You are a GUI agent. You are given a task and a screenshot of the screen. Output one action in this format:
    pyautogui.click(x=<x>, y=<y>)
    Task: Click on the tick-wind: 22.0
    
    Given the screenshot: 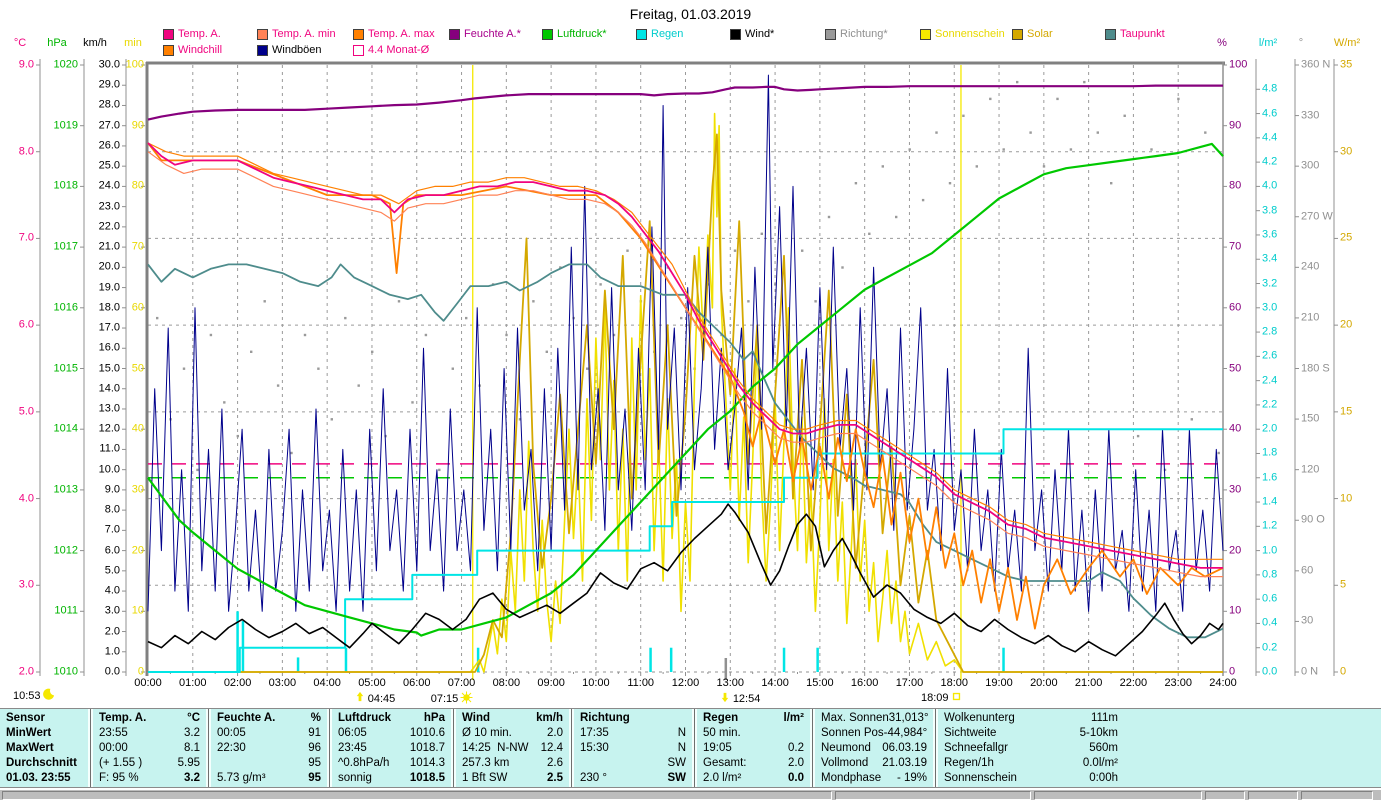 What is the action you would take?
    pyautogui.click(x=109, y=226)
    